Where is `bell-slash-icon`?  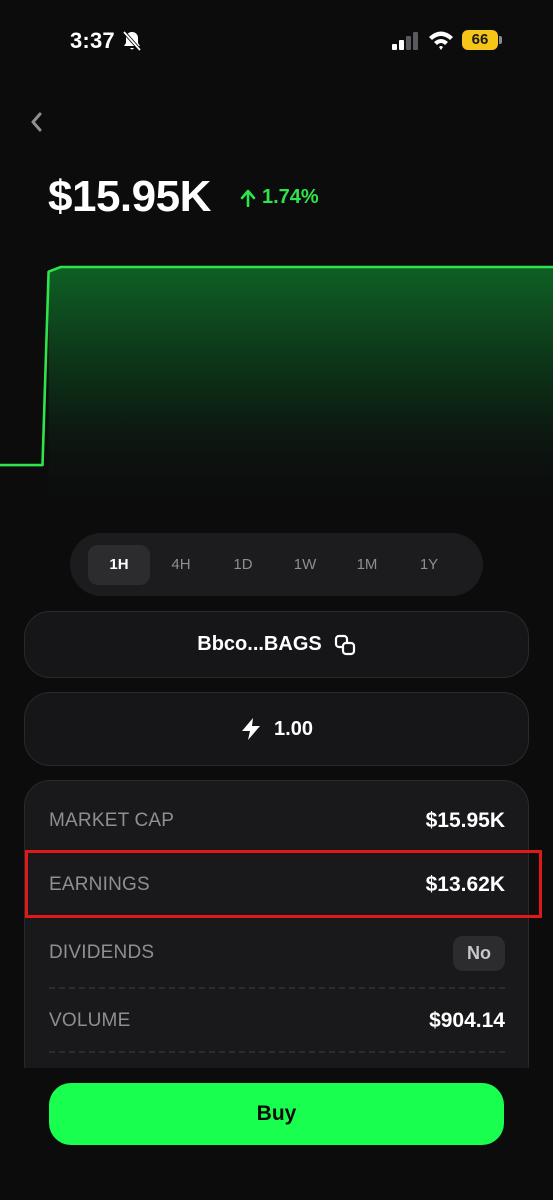 bell-slash-icon is located at coordinates (132, 41).